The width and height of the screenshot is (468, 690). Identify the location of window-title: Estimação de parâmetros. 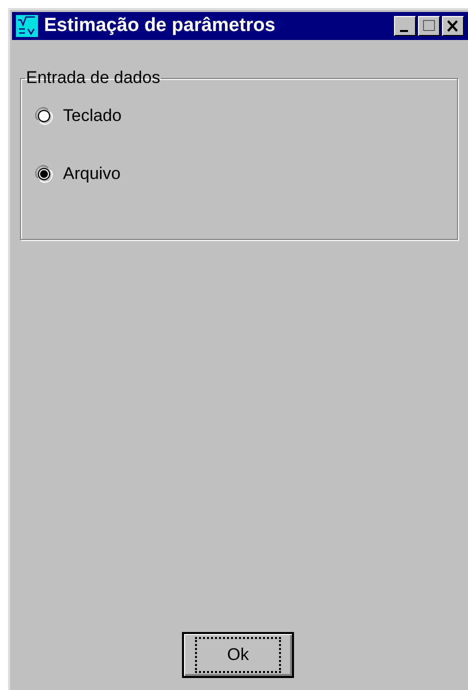
(160, 26).